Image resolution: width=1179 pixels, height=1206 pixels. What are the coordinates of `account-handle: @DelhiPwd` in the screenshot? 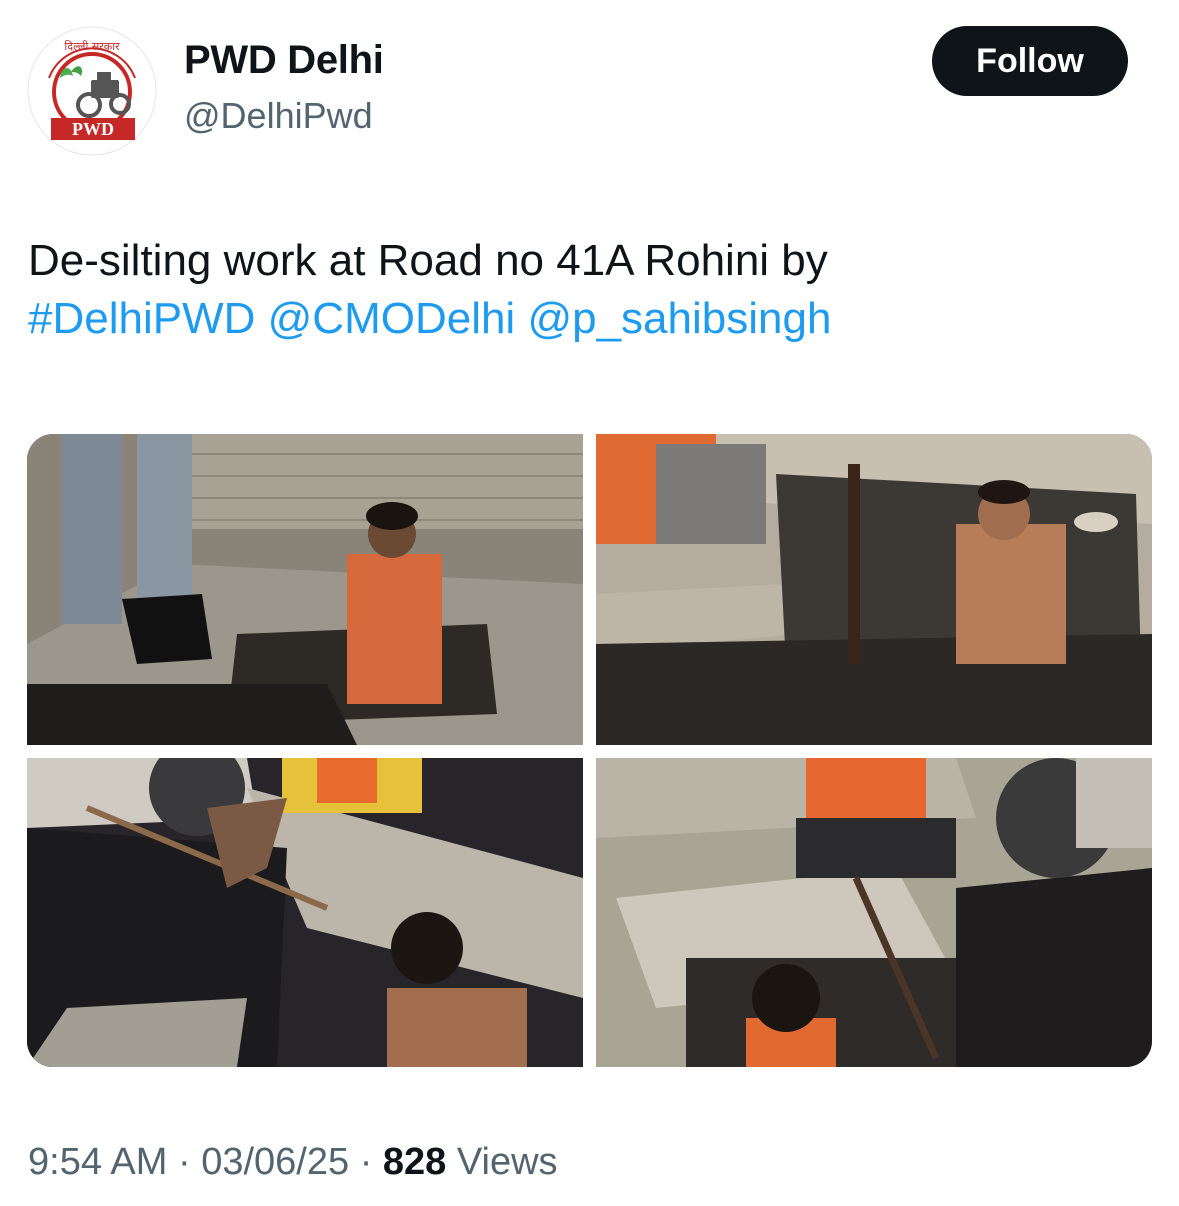 It's located at (278, 116).